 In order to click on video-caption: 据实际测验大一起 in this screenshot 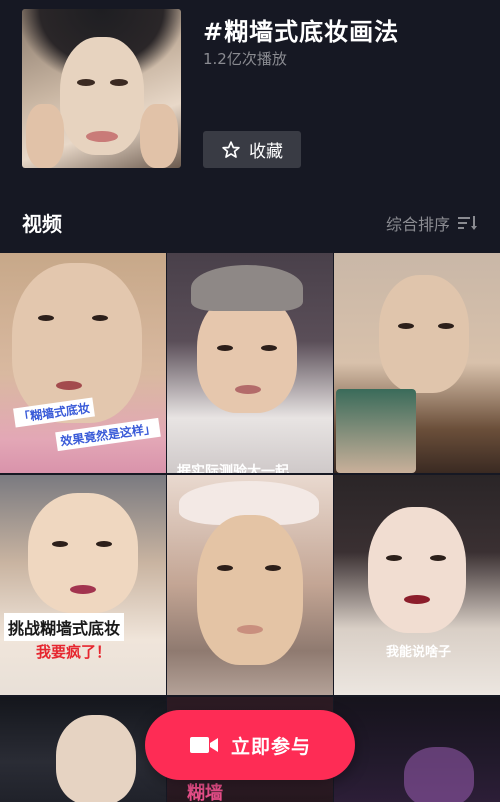, I will do `click(233, 468)`.